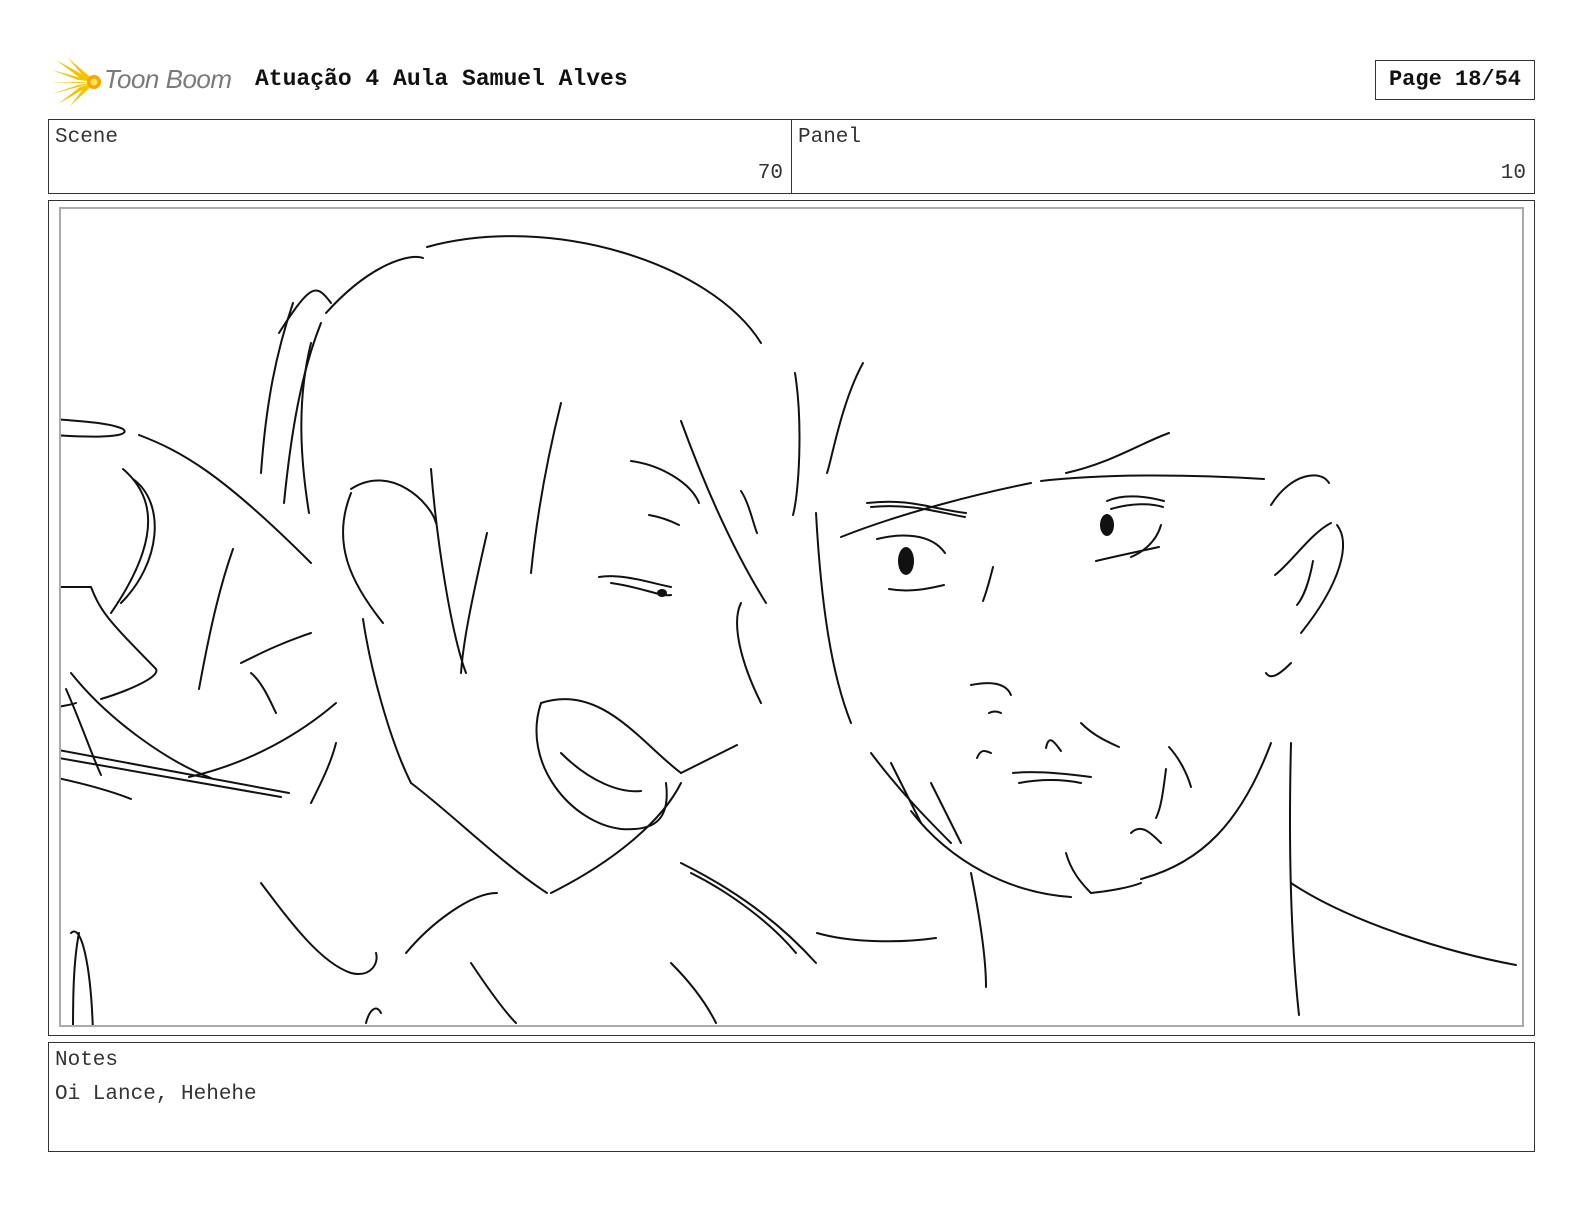 This screenshot has width=1584, height=1224. Describe the element at coordinates (770, 173) in the screenshot. I see `scene-number: 70` at that location.